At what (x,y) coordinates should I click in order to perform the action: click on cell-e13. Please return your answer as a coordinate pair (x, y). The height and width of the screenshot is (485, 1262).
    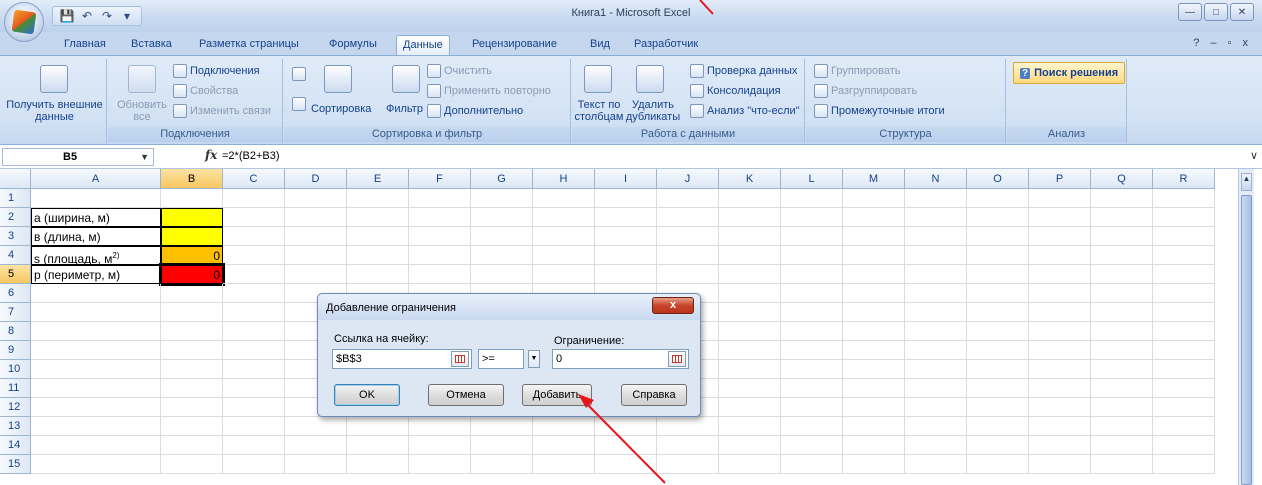
    Looking at the image, I should click on (378, 426).